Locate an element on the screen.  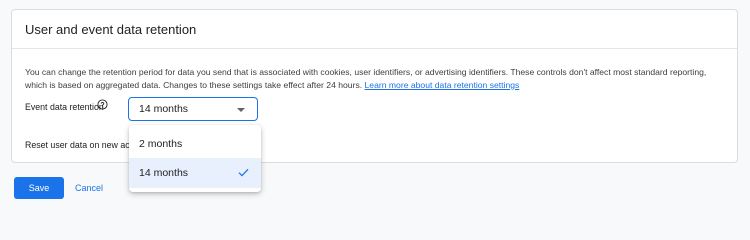
option-label: 2 months is located at coordinates (161, 144).